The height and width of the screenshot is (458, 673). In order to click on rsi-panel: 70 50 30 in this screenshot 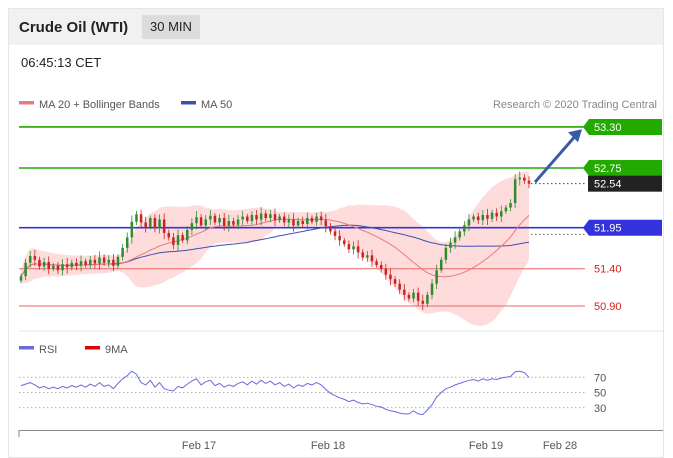, I will do `click(312, 393)`.